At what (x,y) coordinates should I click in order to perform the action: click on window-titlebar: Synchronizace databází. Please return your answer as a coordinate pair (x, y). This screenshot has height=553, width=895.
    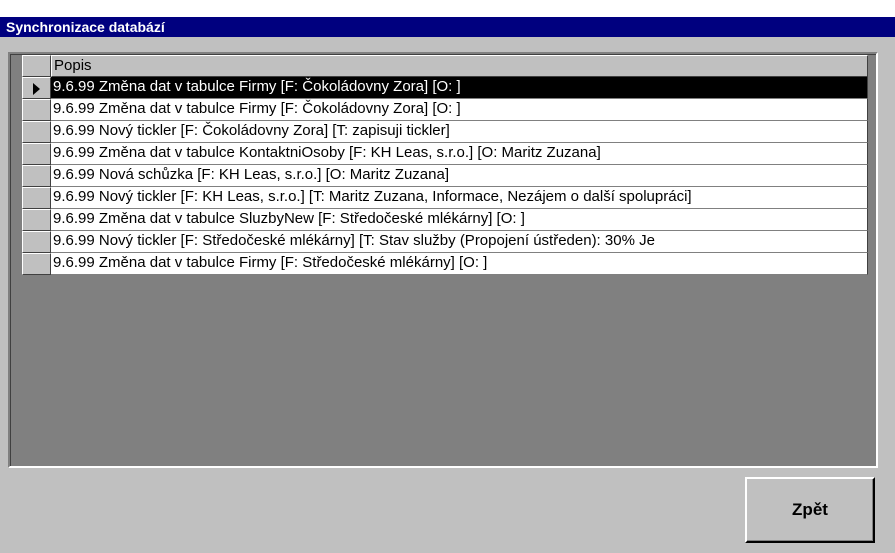
    Looking at the image, I should click on (447, 27).